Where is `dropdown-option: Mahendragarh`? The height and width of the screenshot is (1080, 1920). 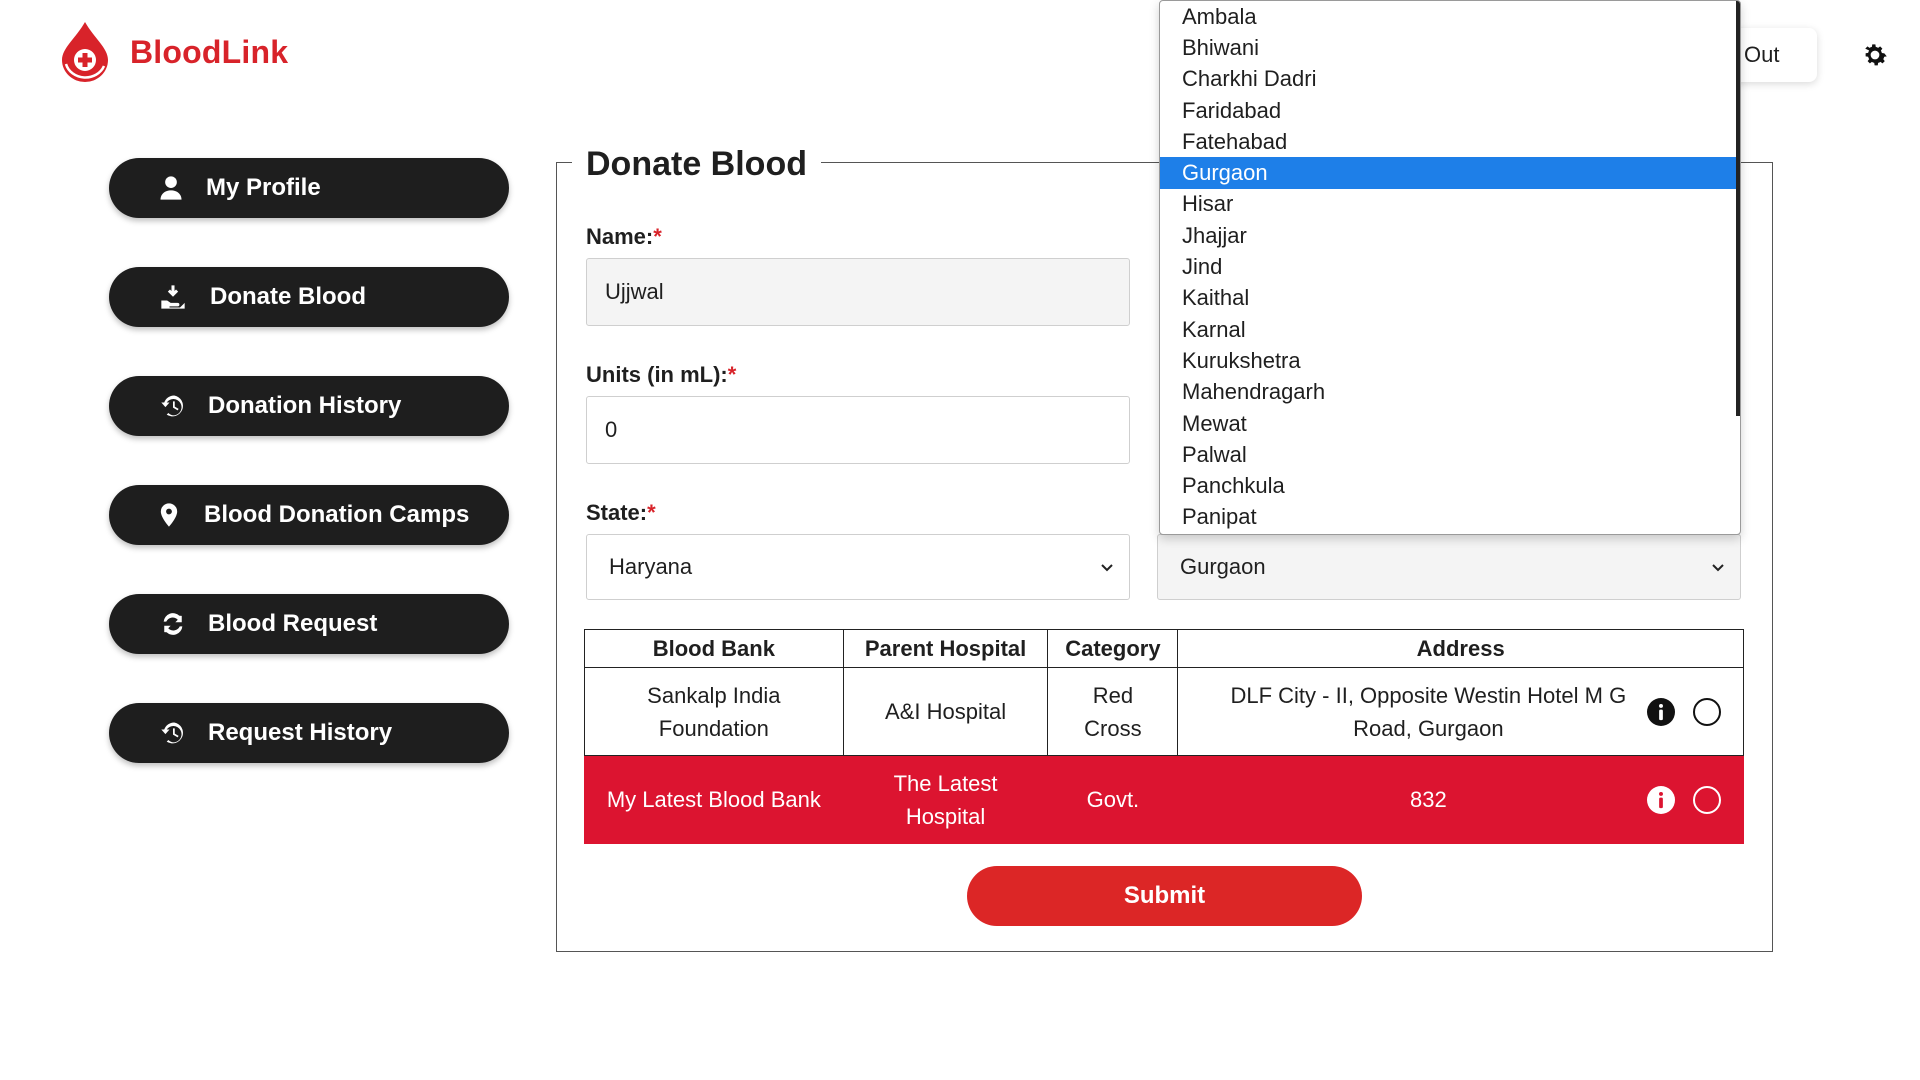
dropdown-option: Mahendragarh is located at coordinates (1450, 392).